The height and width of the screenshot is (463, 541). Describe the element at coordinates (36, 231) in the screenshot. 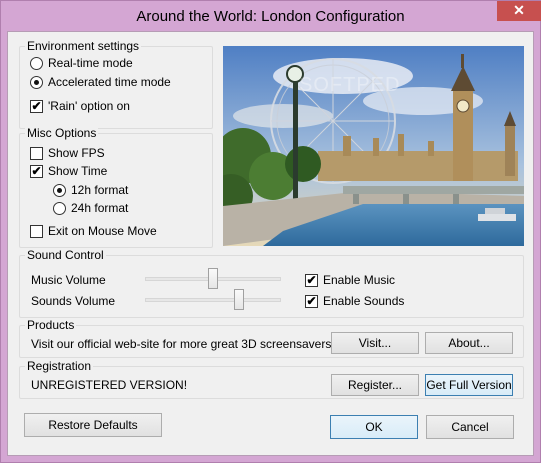

I see `exit-on-mouse-move-checkbox` at that location.